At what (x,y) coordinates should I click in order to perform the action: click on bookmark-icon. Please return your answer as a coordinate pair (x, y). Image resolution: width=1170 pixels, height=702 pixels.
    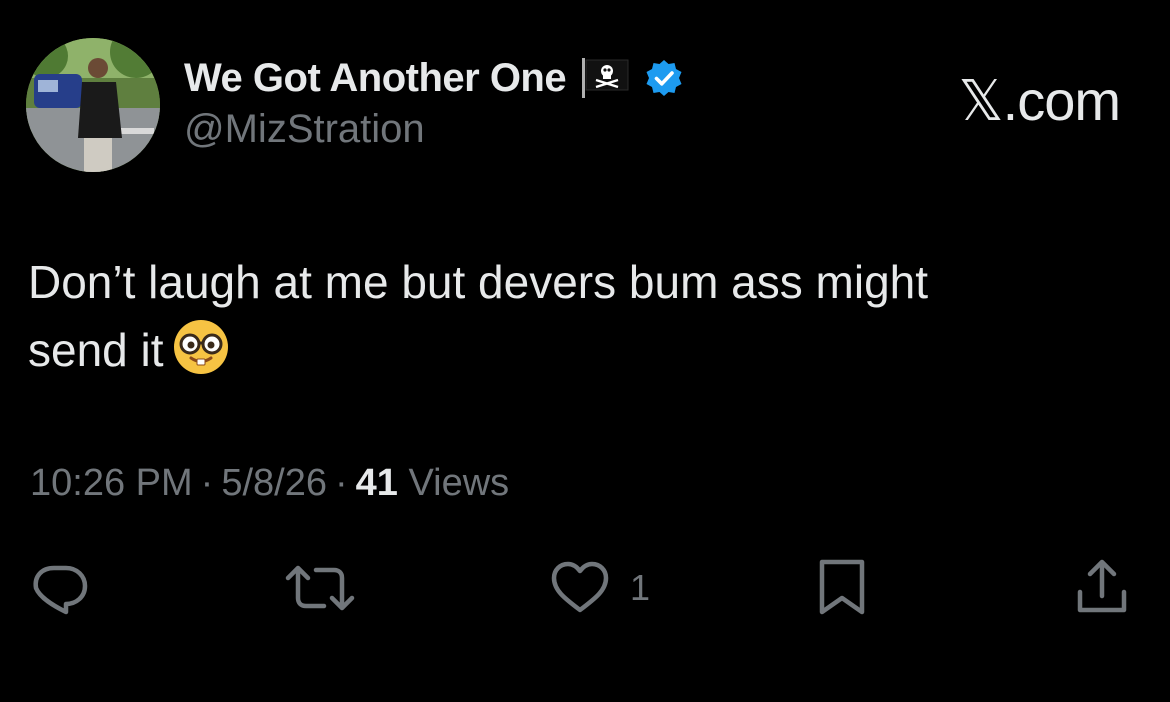
    Looking at the image, I should click on (842, 587).